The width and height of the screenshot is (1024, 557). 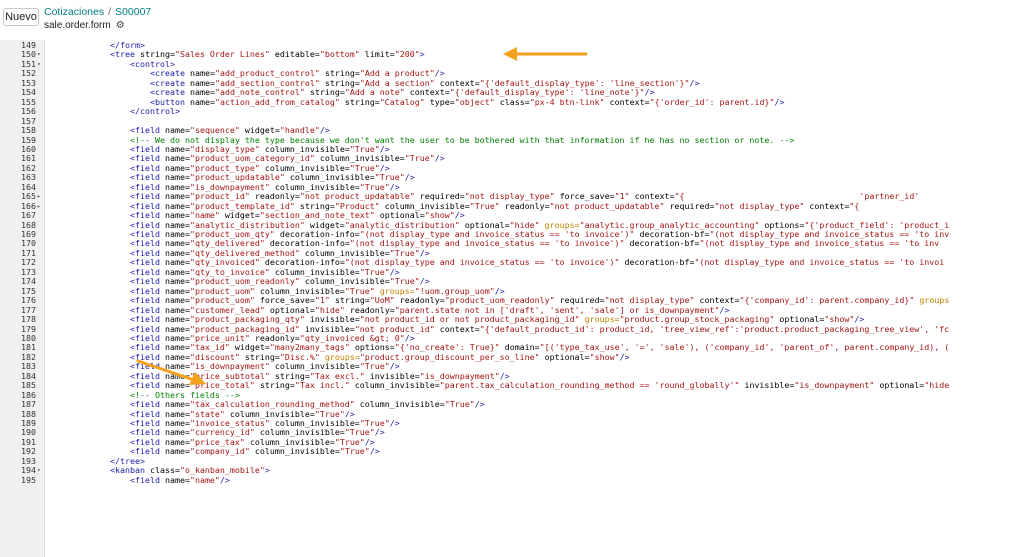 I want to click on code-token: "is_downpayment", so click(x=834, y=385).